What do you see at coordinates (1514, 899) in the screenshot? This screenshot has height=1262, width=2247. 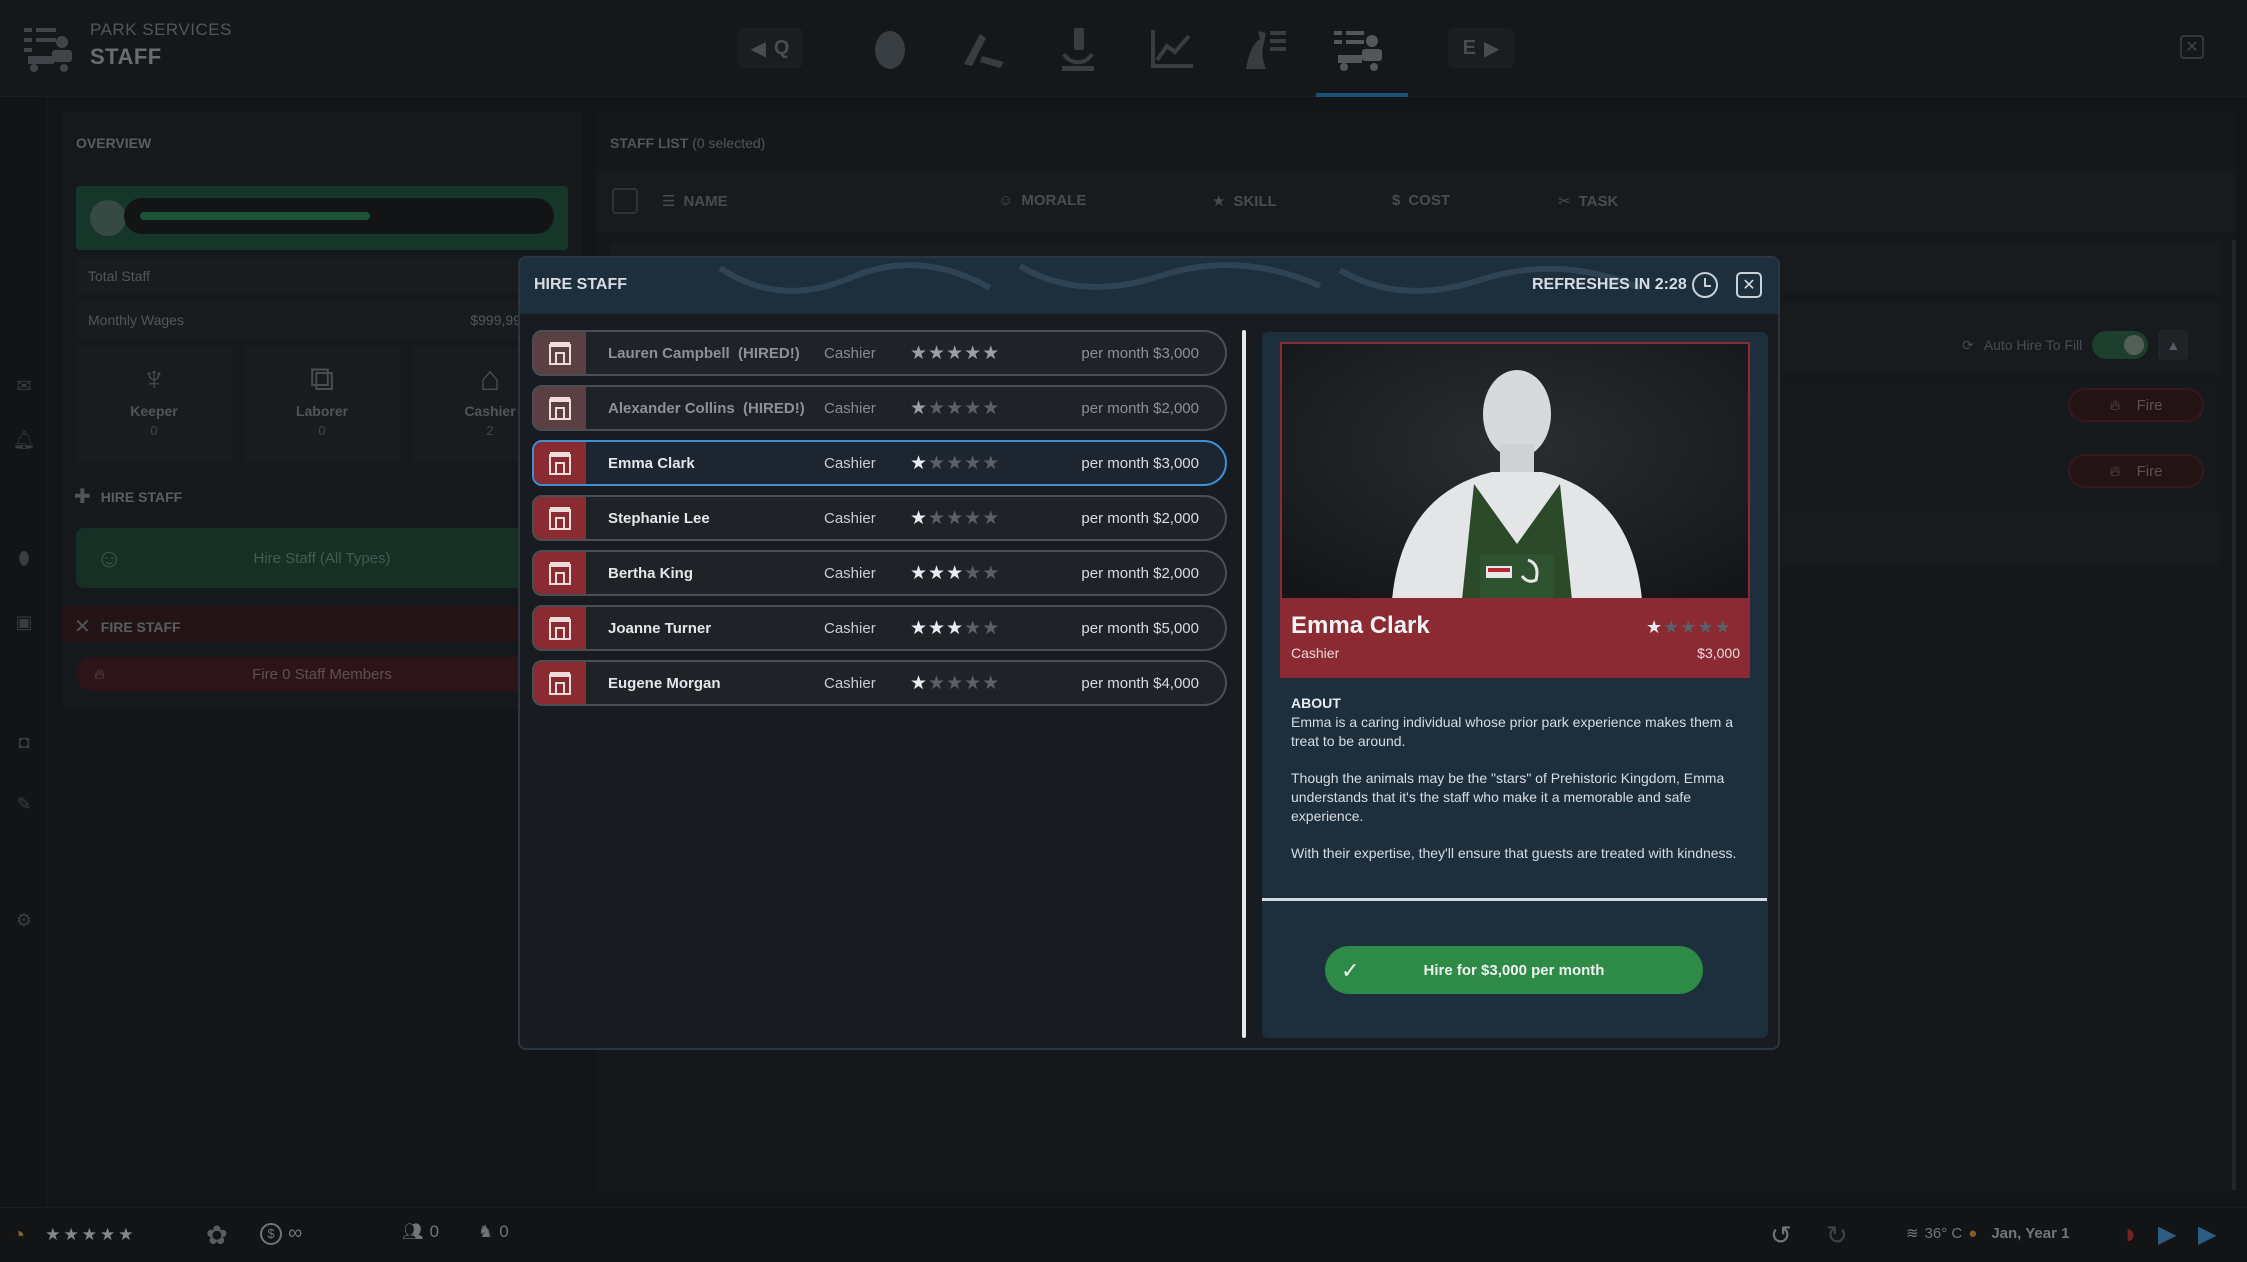 I see `detail-divider` at bounding box center [1514, 899].